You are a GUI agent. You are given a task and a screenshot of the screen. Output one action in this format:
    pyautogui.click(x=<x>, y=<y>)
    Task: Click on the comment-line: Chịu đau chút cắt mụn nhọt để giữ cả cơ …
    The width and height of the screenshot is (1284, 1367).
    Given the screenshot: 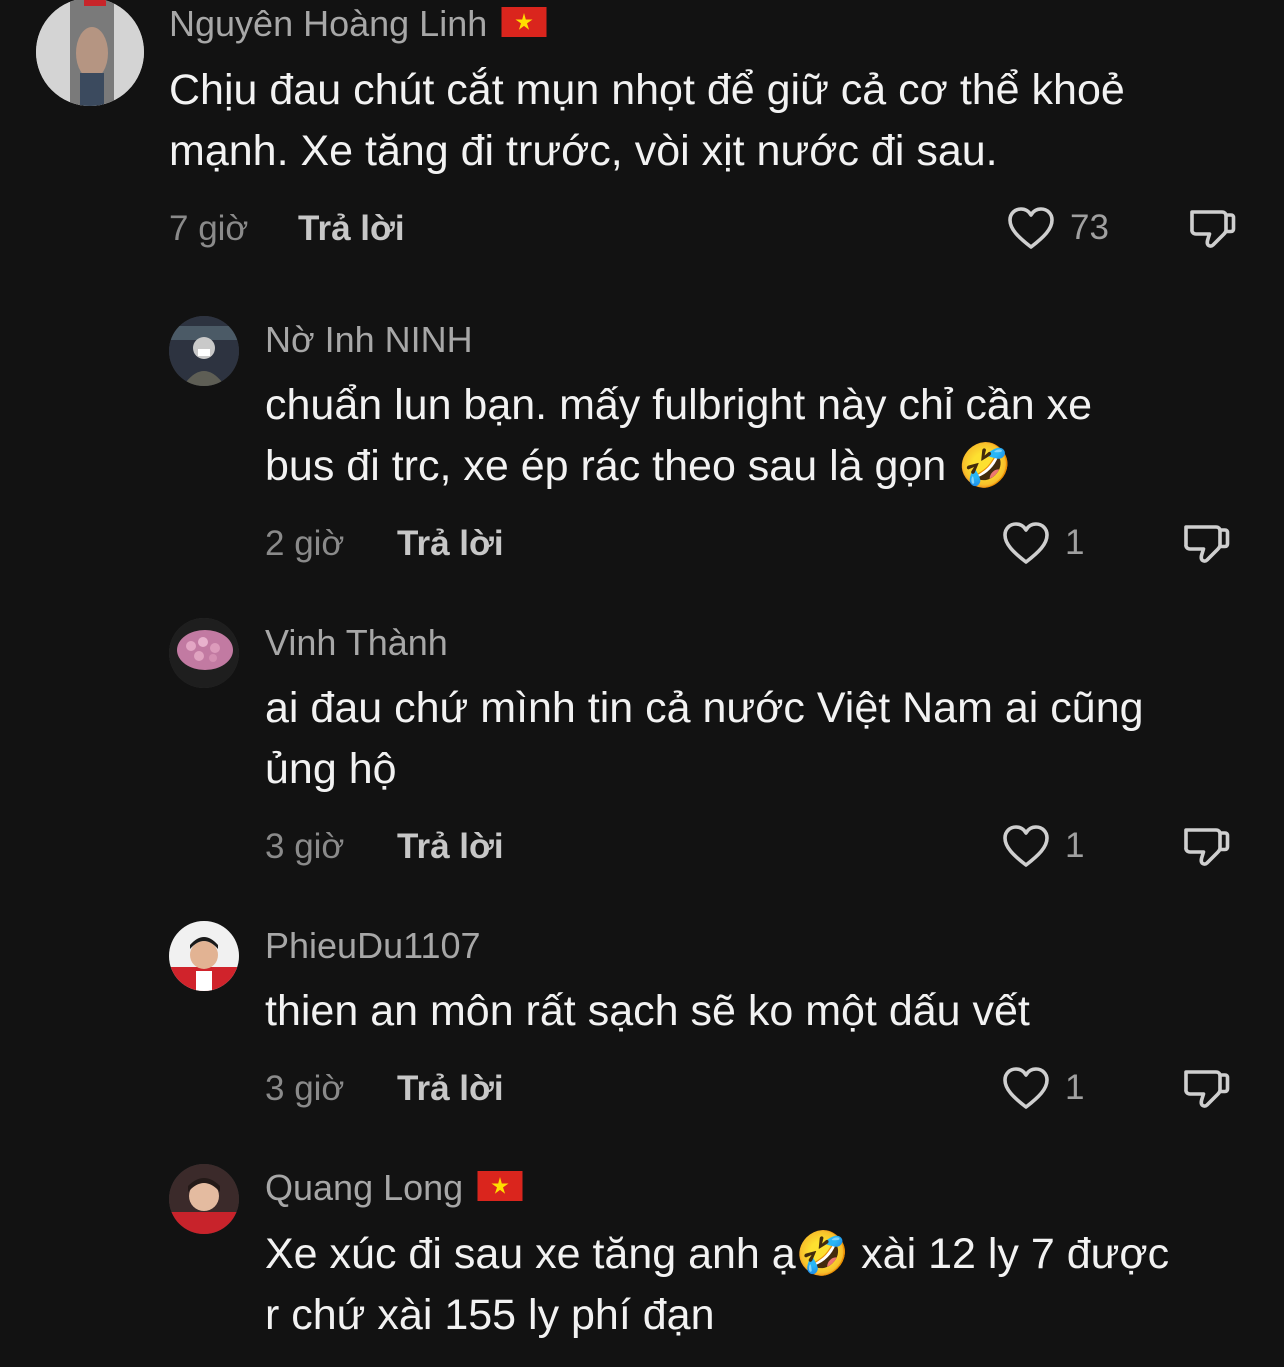 What is the action you would take?
    pyautogui.click(x=647, y=90)
    